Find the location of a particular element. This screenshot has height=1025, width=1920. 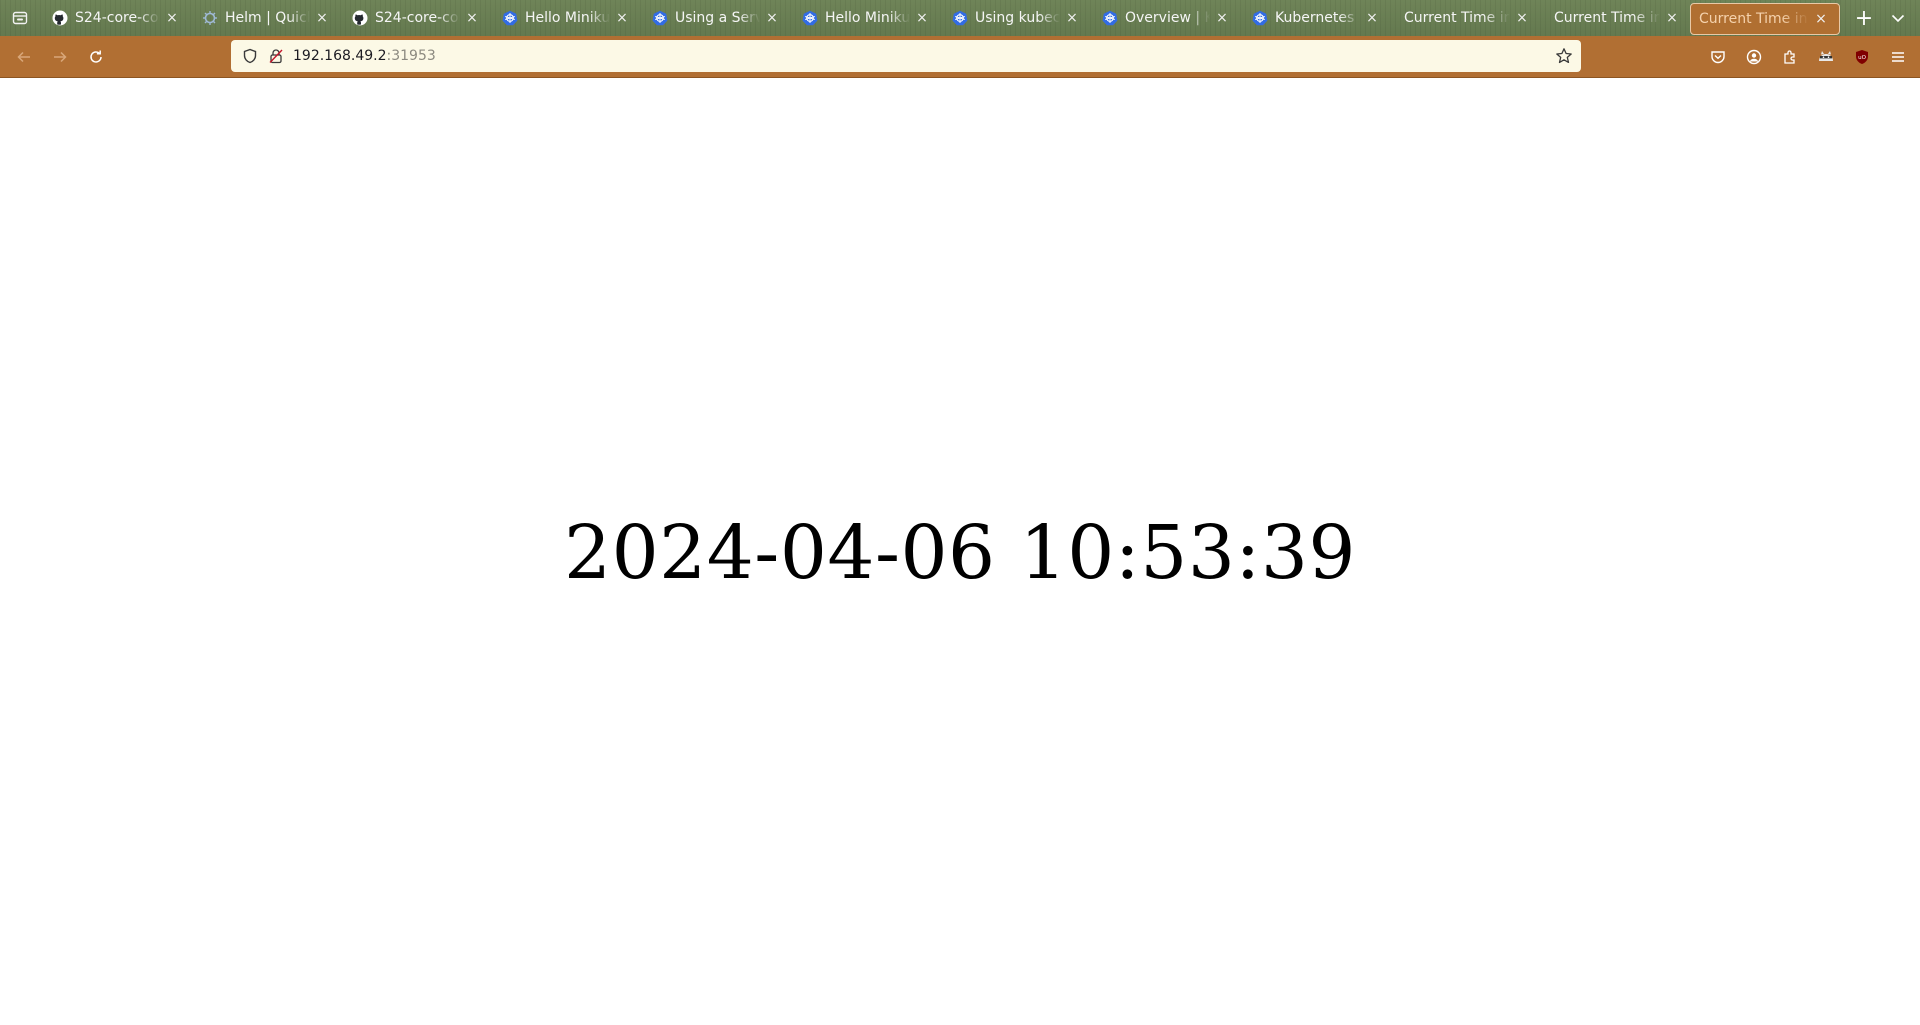

tab-using-kubectl: Using kubectl × is located at coordinates (1015, 18).